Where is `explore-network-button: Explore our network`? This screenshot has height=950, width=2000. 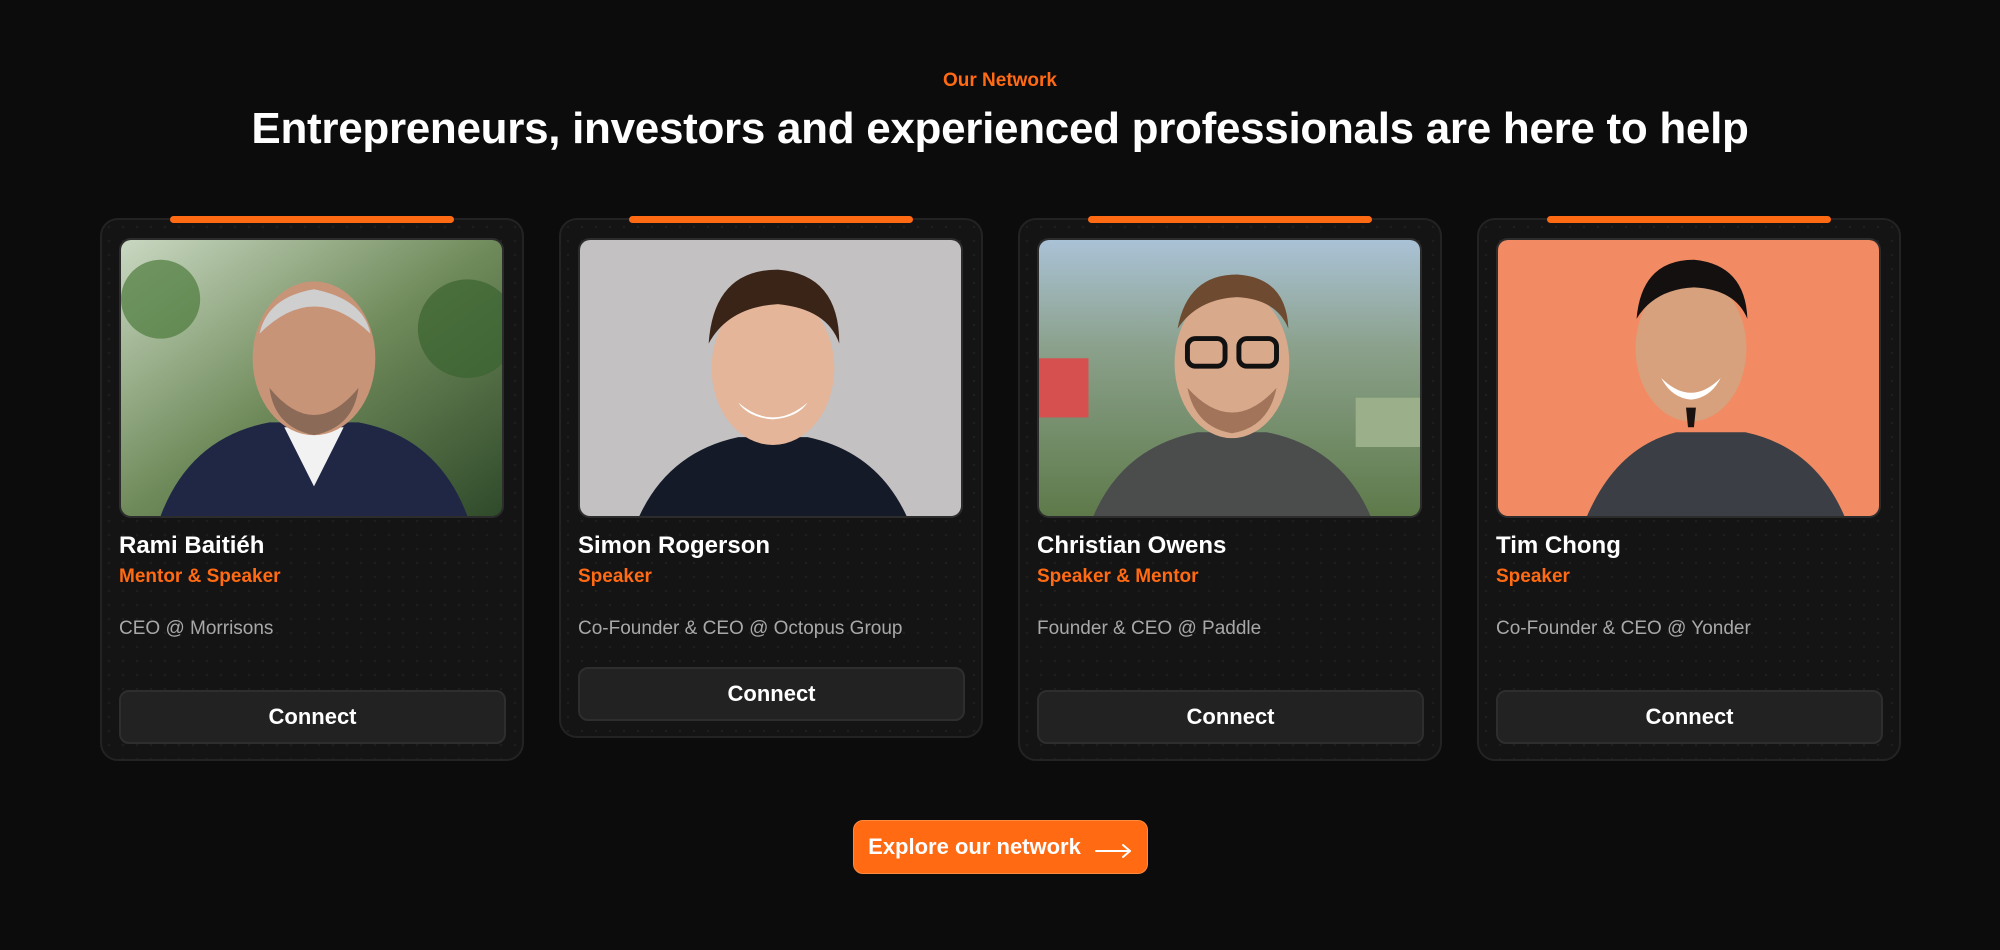 explore-network-button: Explore our network is located at coordinates (1000, 847).